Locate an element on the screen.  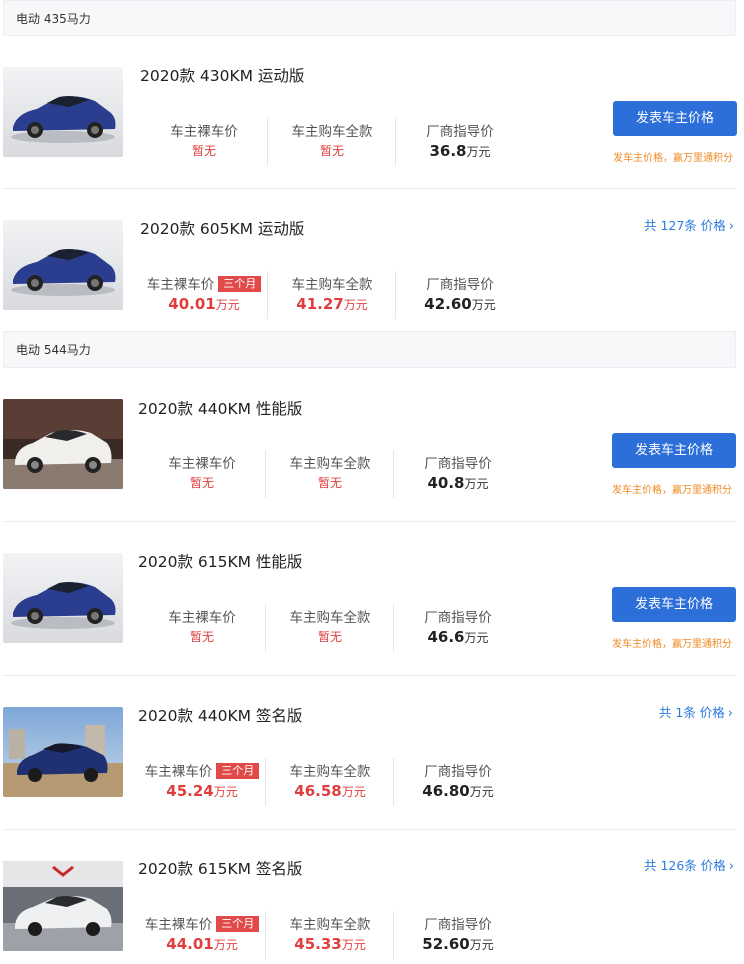
owner-full-price: 车主购车全款 41.27万元 is located at coordinates (332, 293).